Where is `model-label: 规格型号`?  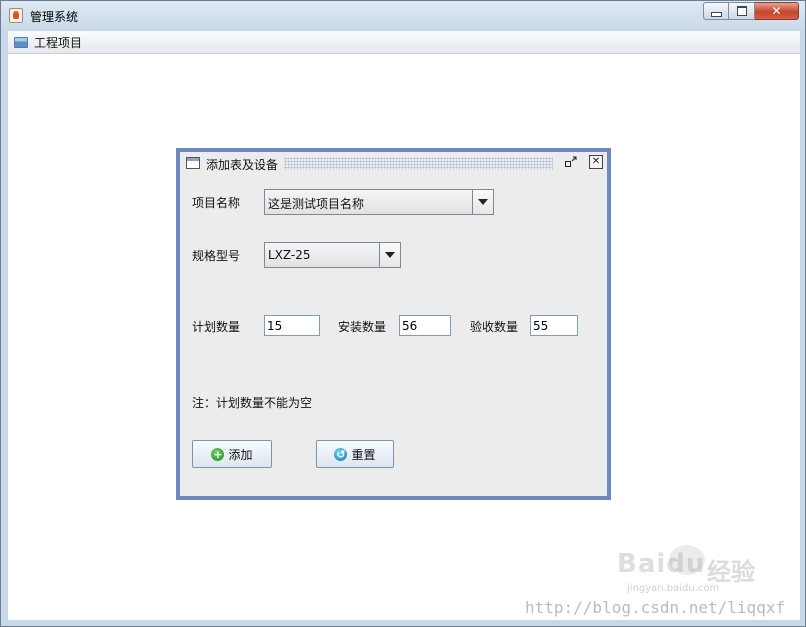
model-label: 规格型号 is located at coordinates (216, 256).